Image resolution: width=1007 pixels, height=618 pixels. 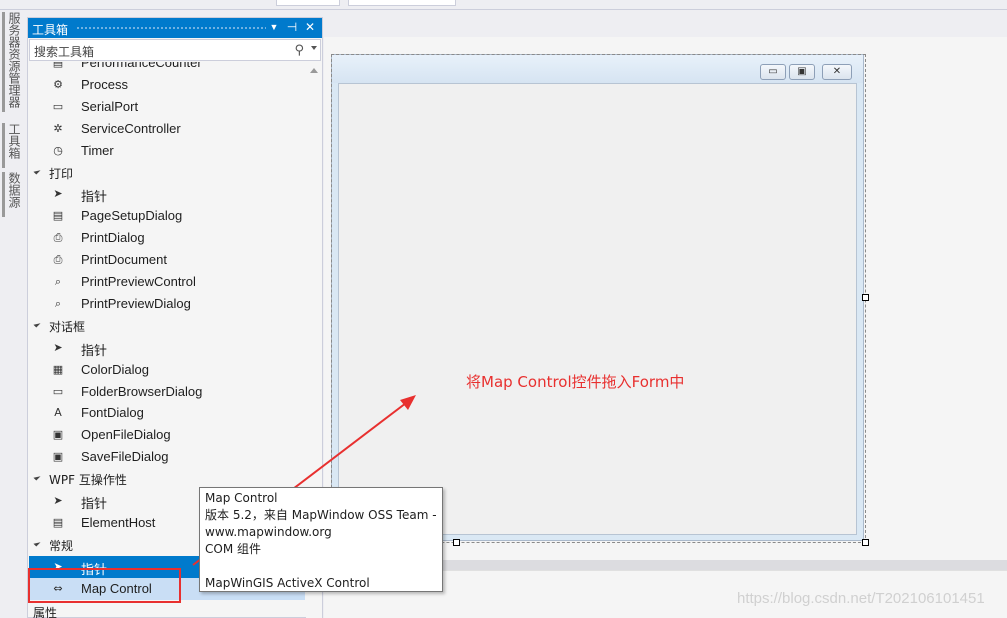 I want to click on tooltip-line: www.mapwindow.org, so click(x=268, y=532).